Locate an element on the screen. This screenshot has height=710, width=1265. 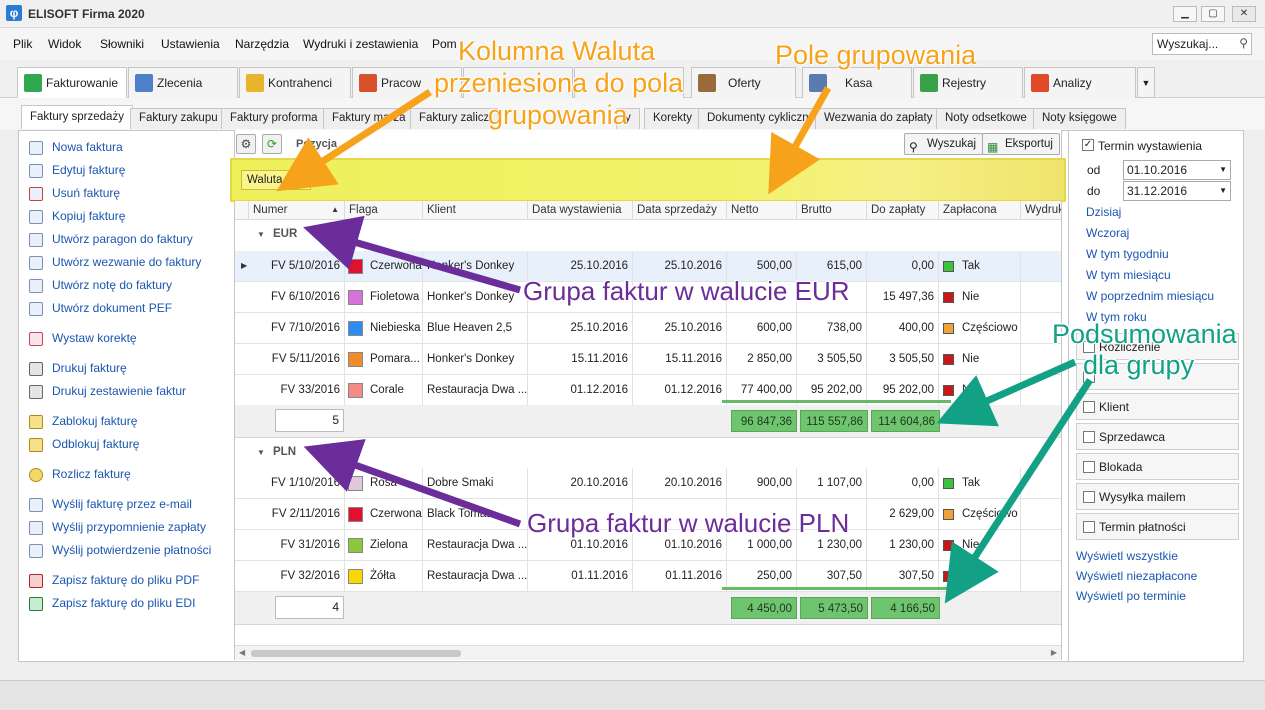
quick-w-tym-tygodniu: W tym tygodniu is located at coordinates (1127, 254).